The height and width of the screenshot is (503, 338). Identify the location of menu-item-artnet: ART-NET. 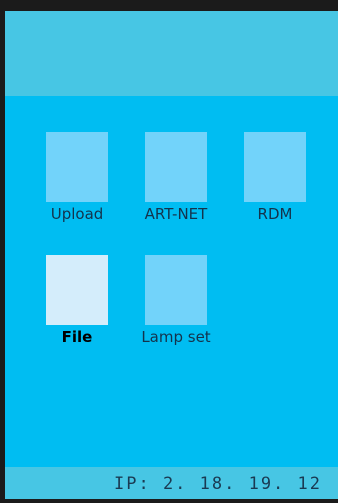
(176, 182).